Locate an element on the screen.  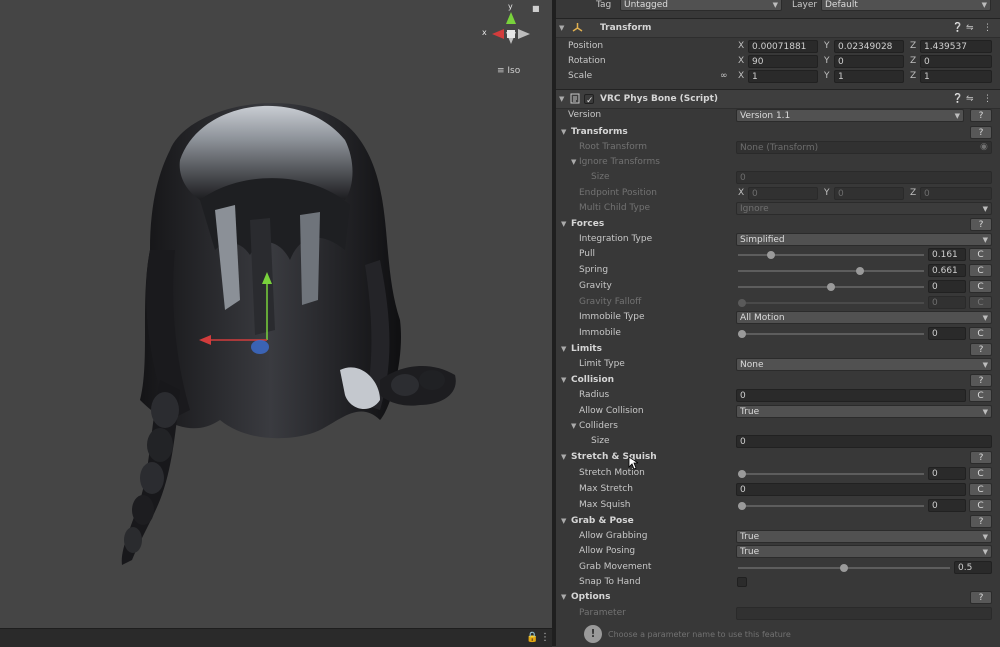
version-help-button: ? is located at coordinates (981, 115).